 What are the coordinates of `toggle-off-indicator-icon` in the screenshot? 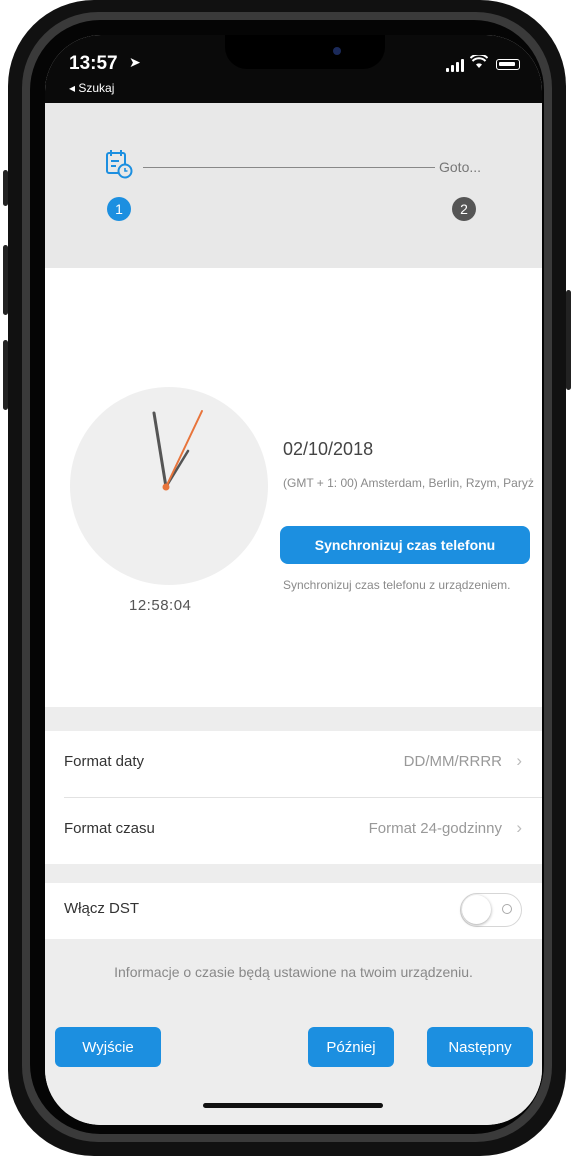 It's located at (507, 909).